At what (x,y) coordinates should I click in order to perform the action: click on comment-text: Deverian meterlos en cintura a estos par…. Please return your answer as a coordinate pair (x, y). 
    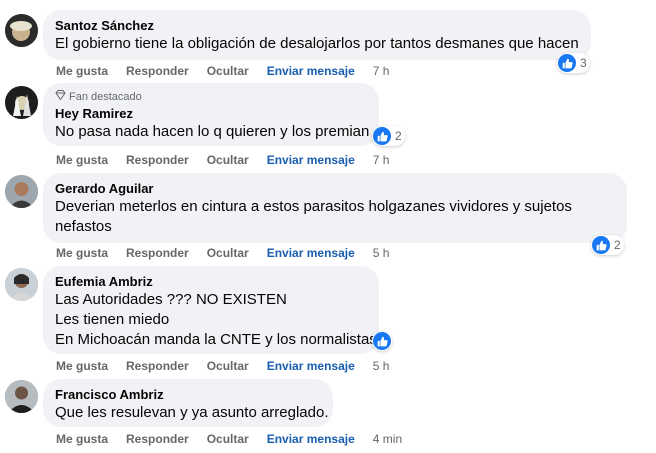
    Looking at the image, I should click on (313, 216).